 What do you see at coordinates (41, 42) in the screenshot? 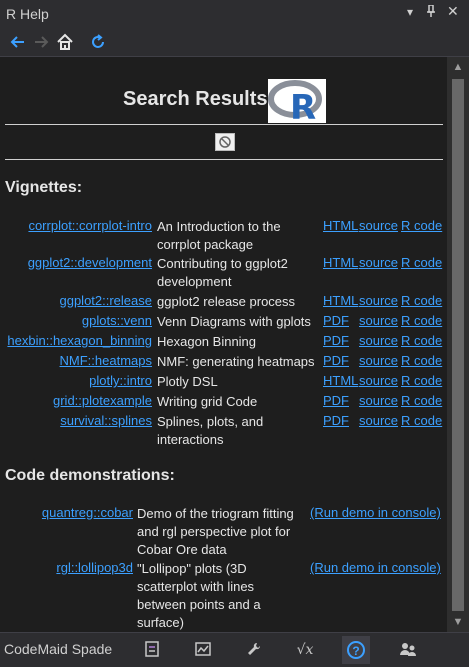
I see `forward-arrow-icon` at bounding box center [41, 42].